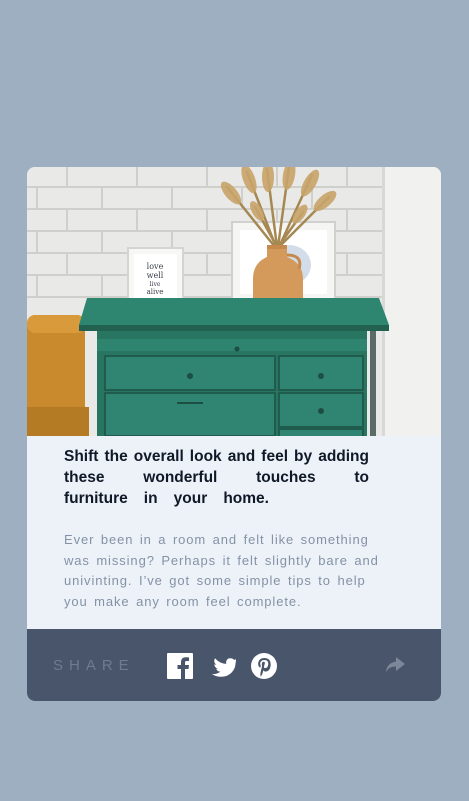  What do you see at coordinates (155, 284) in the screenshot?
I see `svg-text: live` at bounding box center [155, 284].